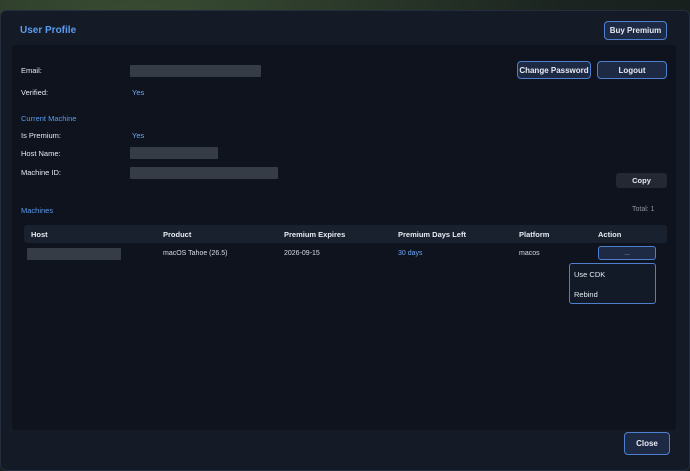  I want to click on buy-premium-button: Buy Premium, so click(635, 30).